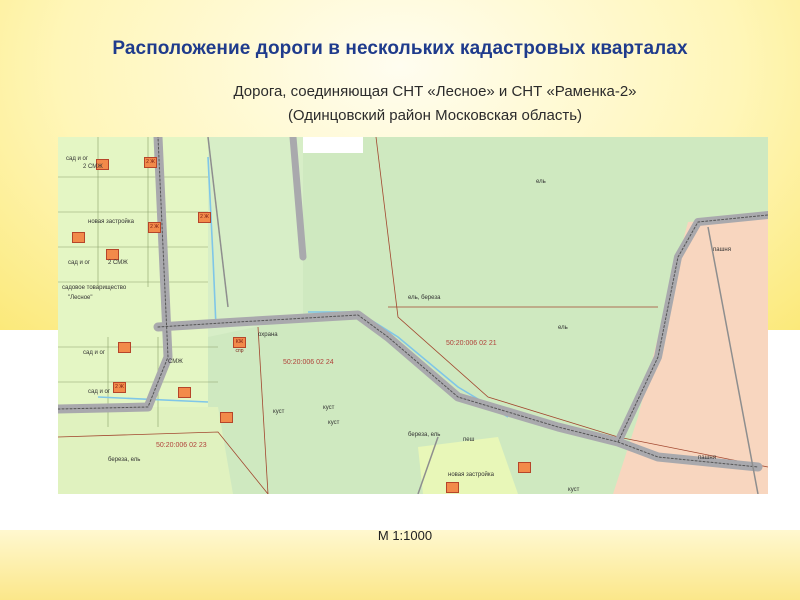 The image size is (800, 600). I want to click on label-tovarishestvo: садовое товарищество, so click(94, 288).